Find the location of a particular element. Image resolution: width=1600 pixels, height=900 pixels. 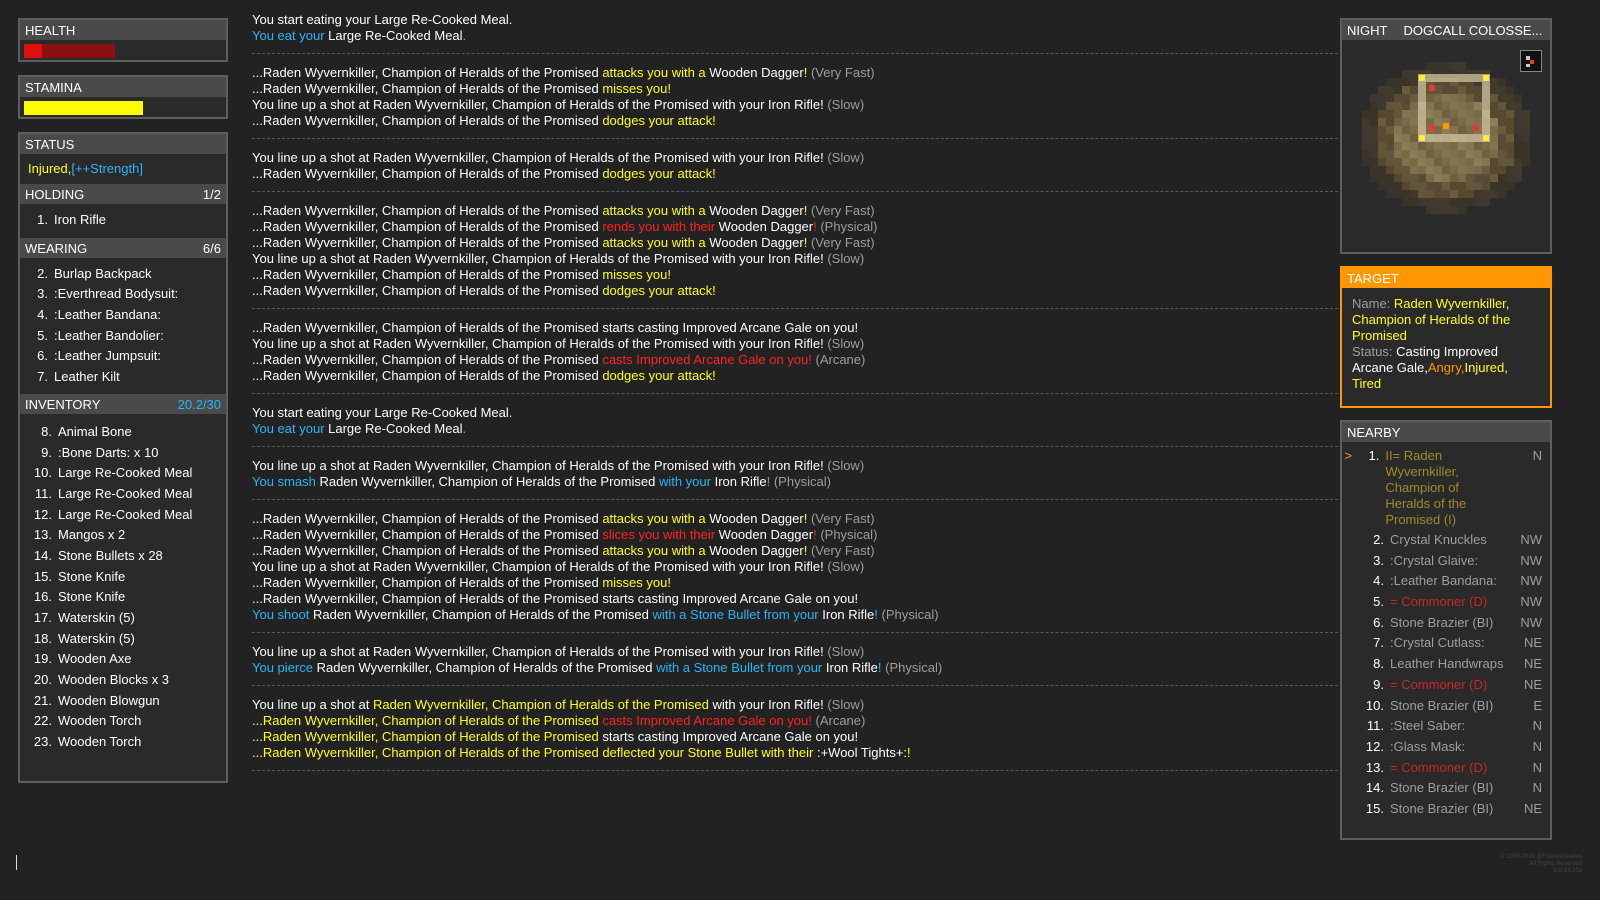

inventory-item: 15. Stone Knife is located at coordinates (123, 577).